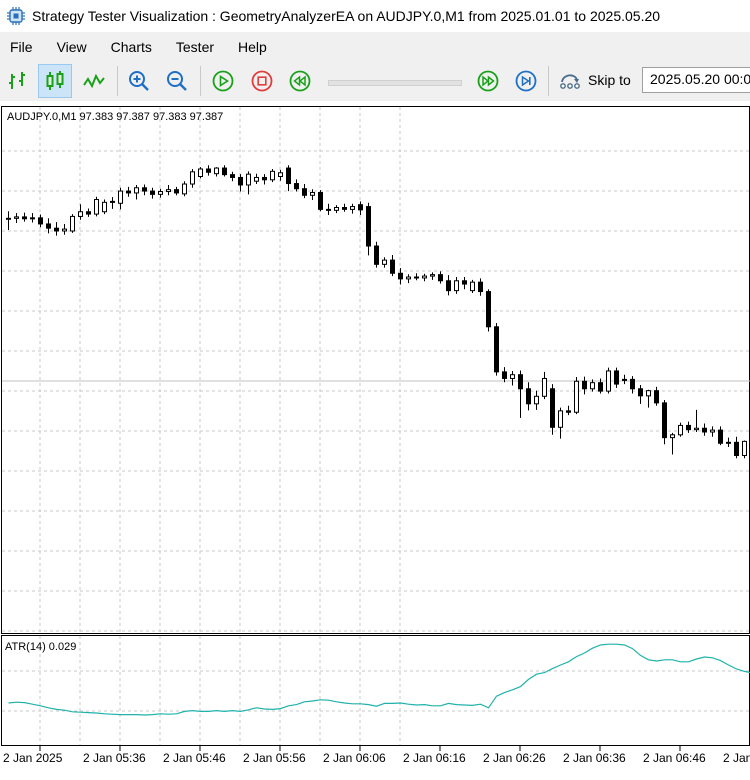  Describe the element at coordinates (114, 758) in the screenshot. I see `time-label: 2 Jan 05:36` at that location.